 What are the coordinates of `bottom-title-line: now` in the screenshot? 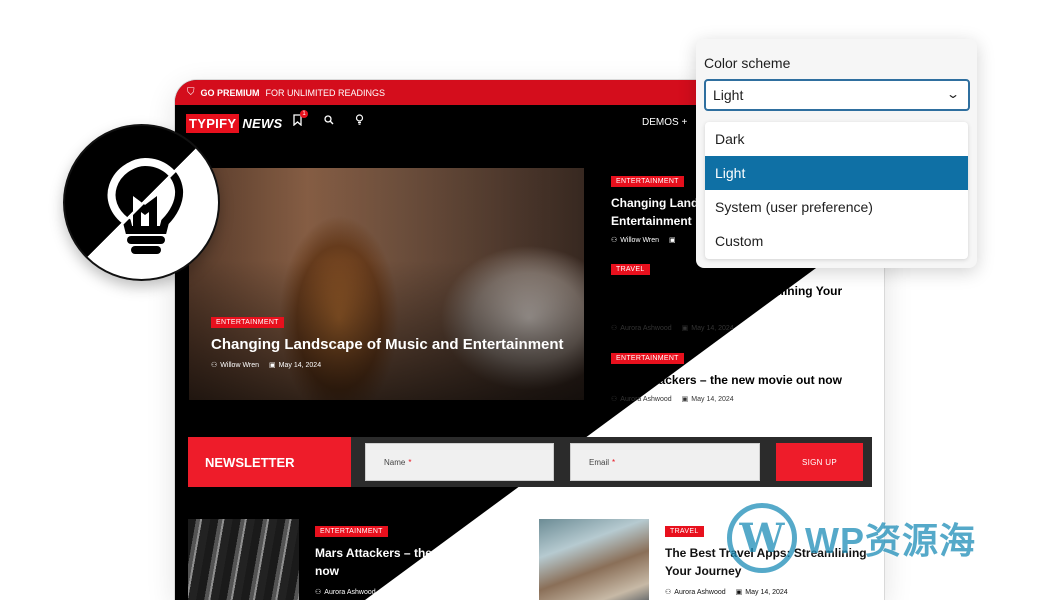 It's located at (327, 571).